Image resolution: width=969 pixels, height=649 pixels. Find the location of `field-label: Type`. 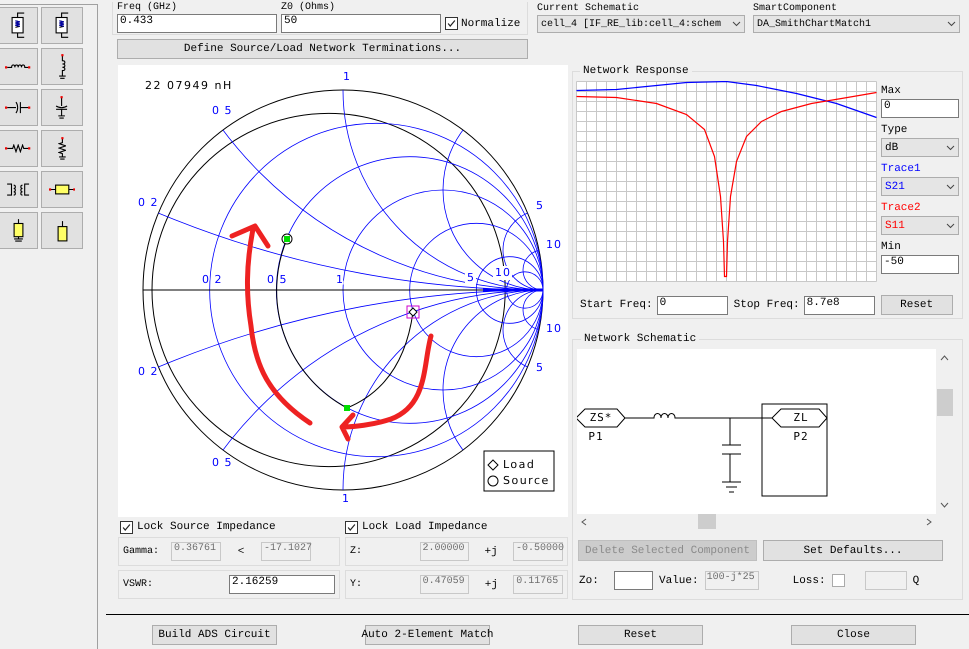

field-label: Type is located at coordinates (894, 130).